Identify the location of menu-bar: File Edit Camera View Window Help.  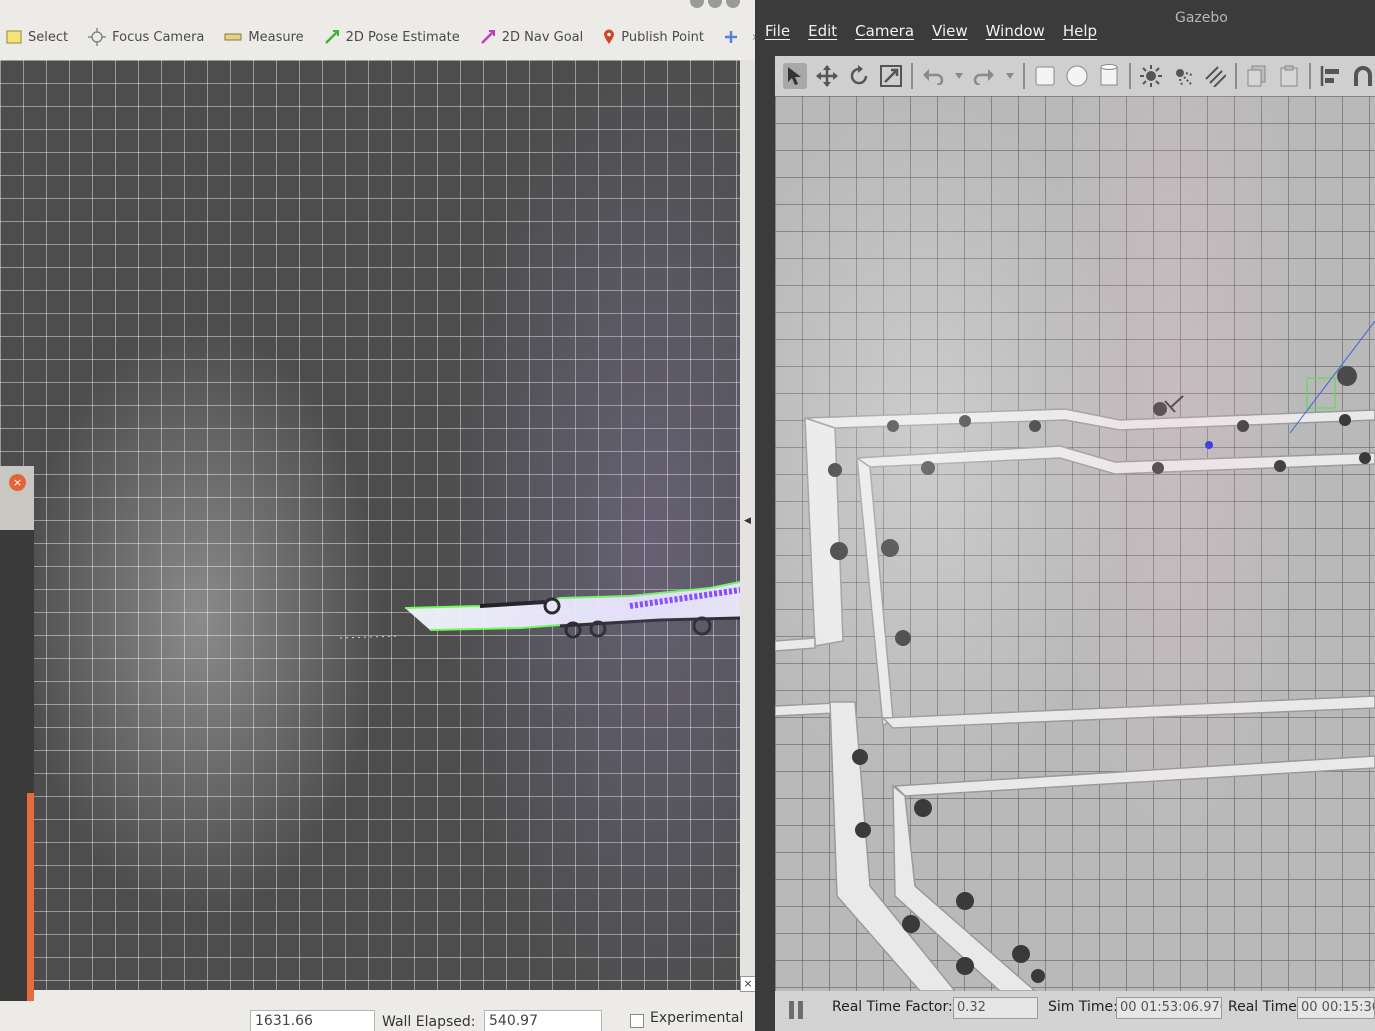
(931, 31).